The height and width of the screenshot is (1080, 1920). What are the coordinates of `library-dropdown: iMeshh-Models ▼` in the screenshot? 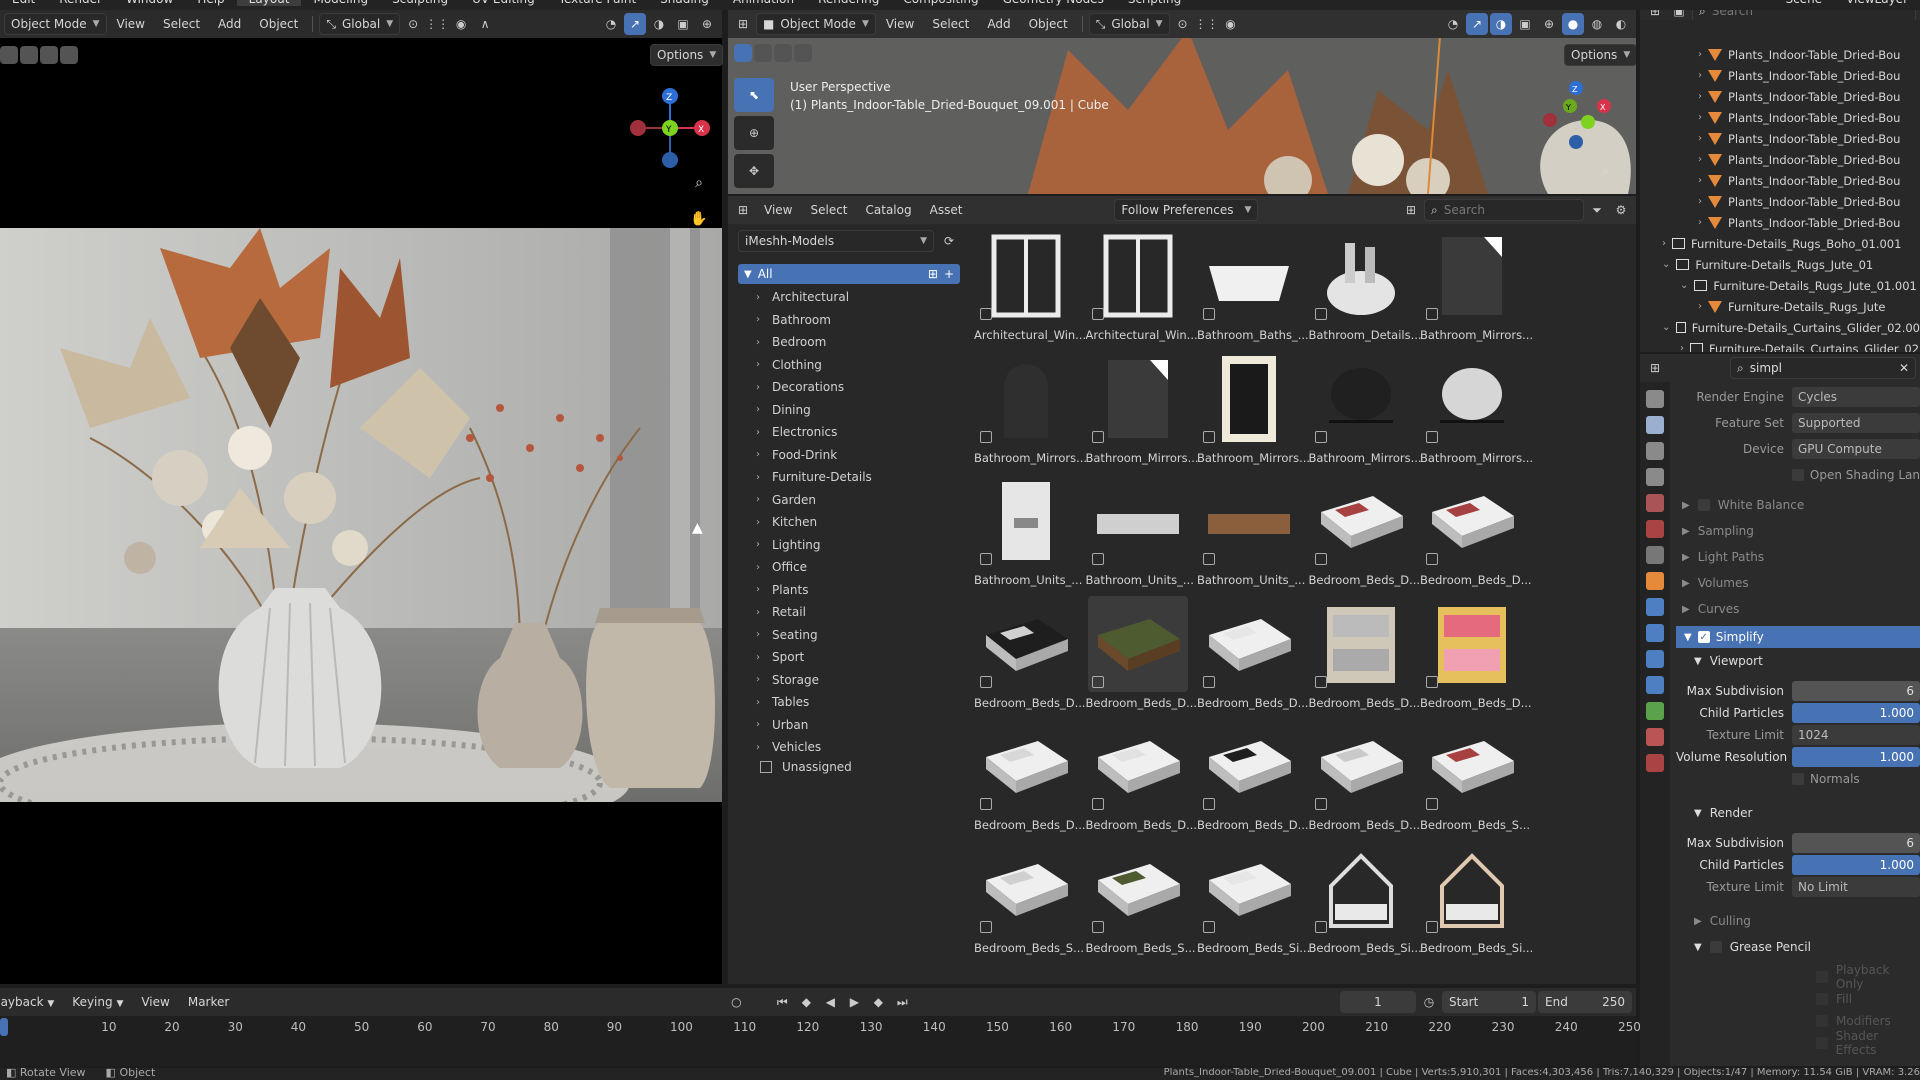 It's located at (836, 241).